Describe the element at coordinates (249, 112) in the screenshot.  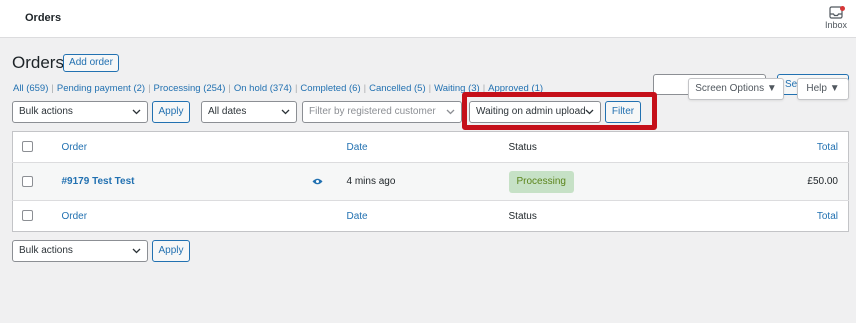
I see `date-filter-select: All dates` at that location.